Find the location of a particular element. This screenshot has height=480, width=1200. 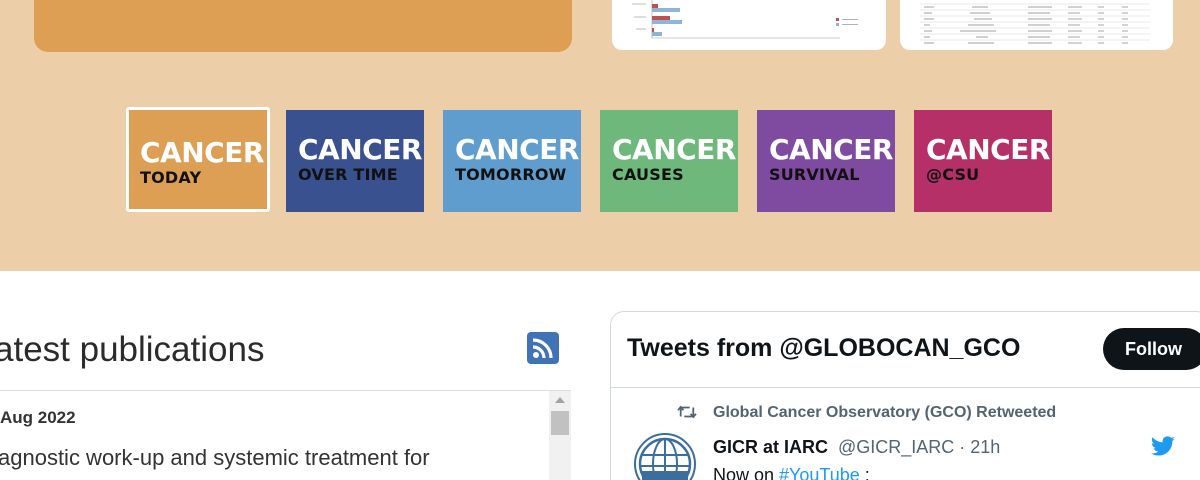

tile-subtitle: OVER TIME is located at coordinates (348, 174).